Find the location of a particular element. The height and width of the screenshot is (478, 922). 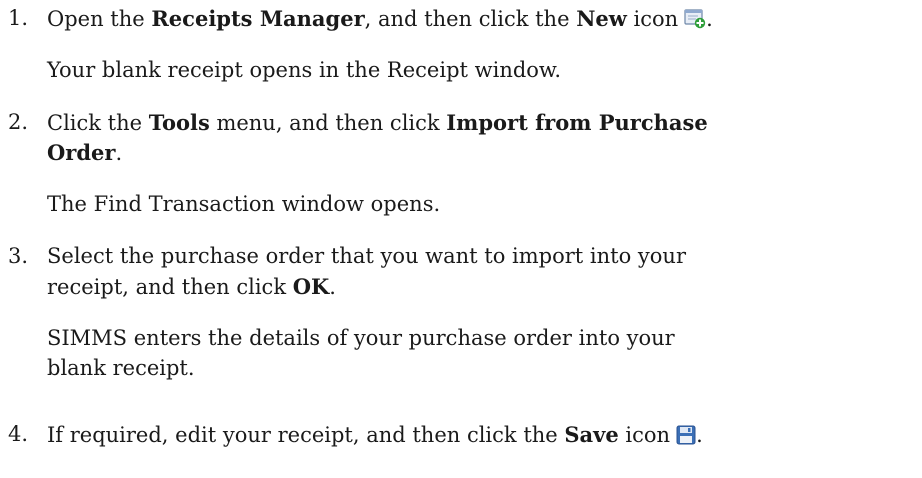

step-number: 2. is located at coordinates (18, 122).